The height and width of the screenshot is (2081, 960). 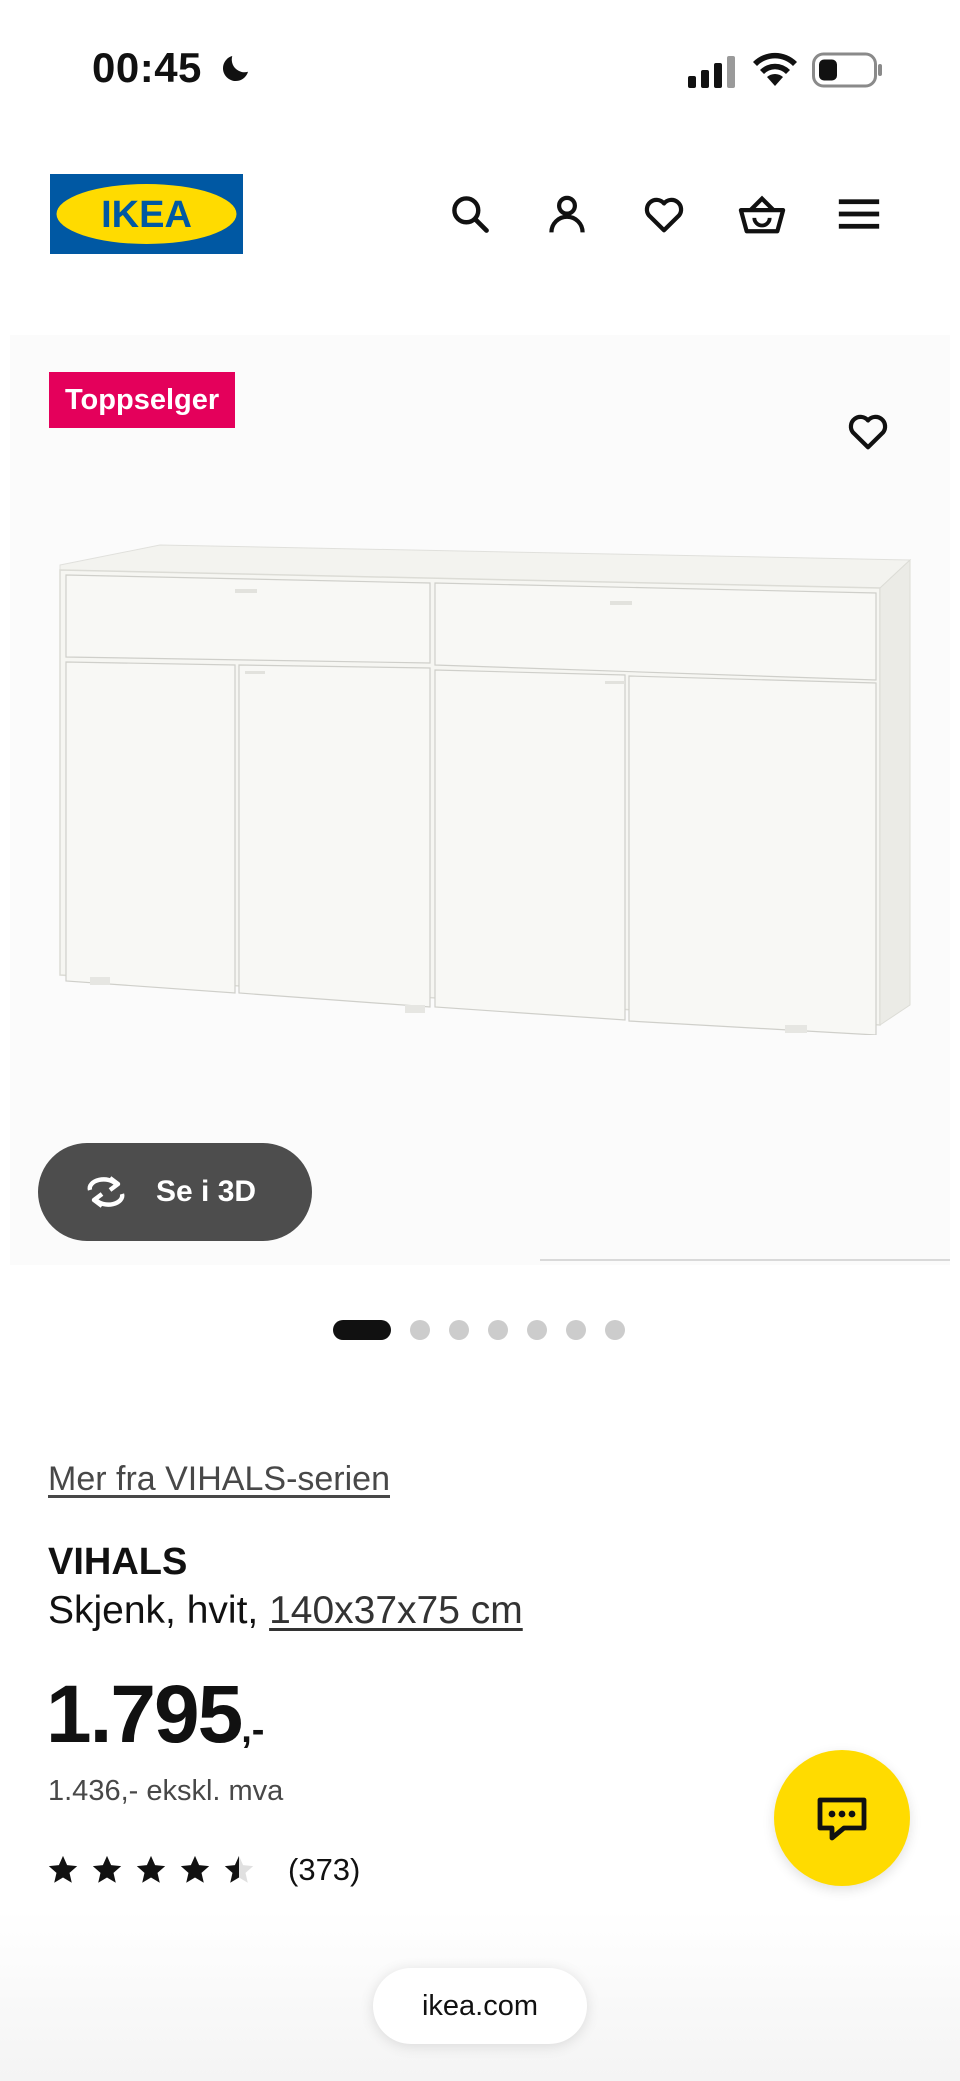 What do you see at coordinates (745, 1260) in the screenshot?
I see `floor-line` at bounding box center [745, 1260].